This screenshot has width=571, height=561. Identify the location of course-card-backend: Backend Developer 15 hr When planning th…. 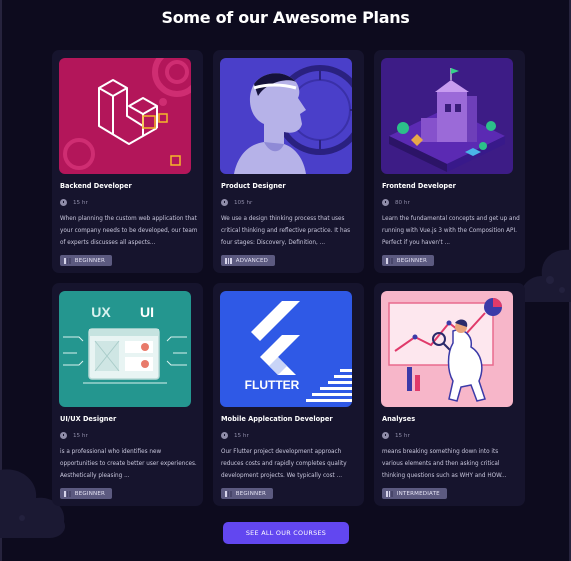
(127, 161).